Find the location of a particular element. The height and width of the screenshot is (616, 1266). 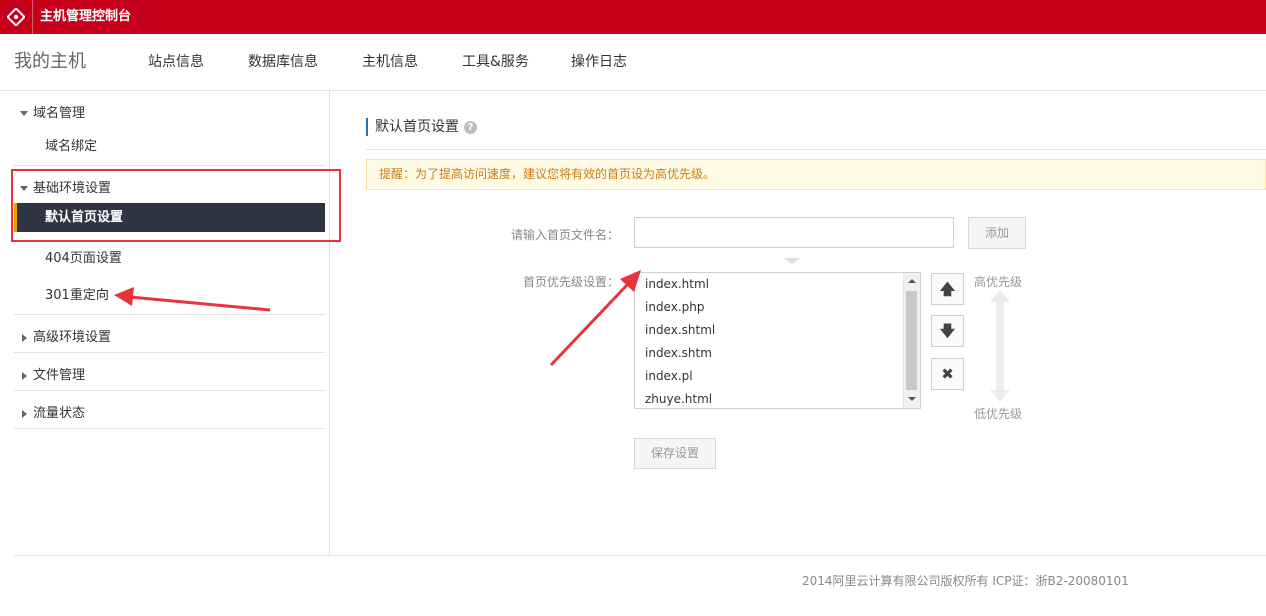

page-title: 默认首页设置? is located at coordinates (421, 127).